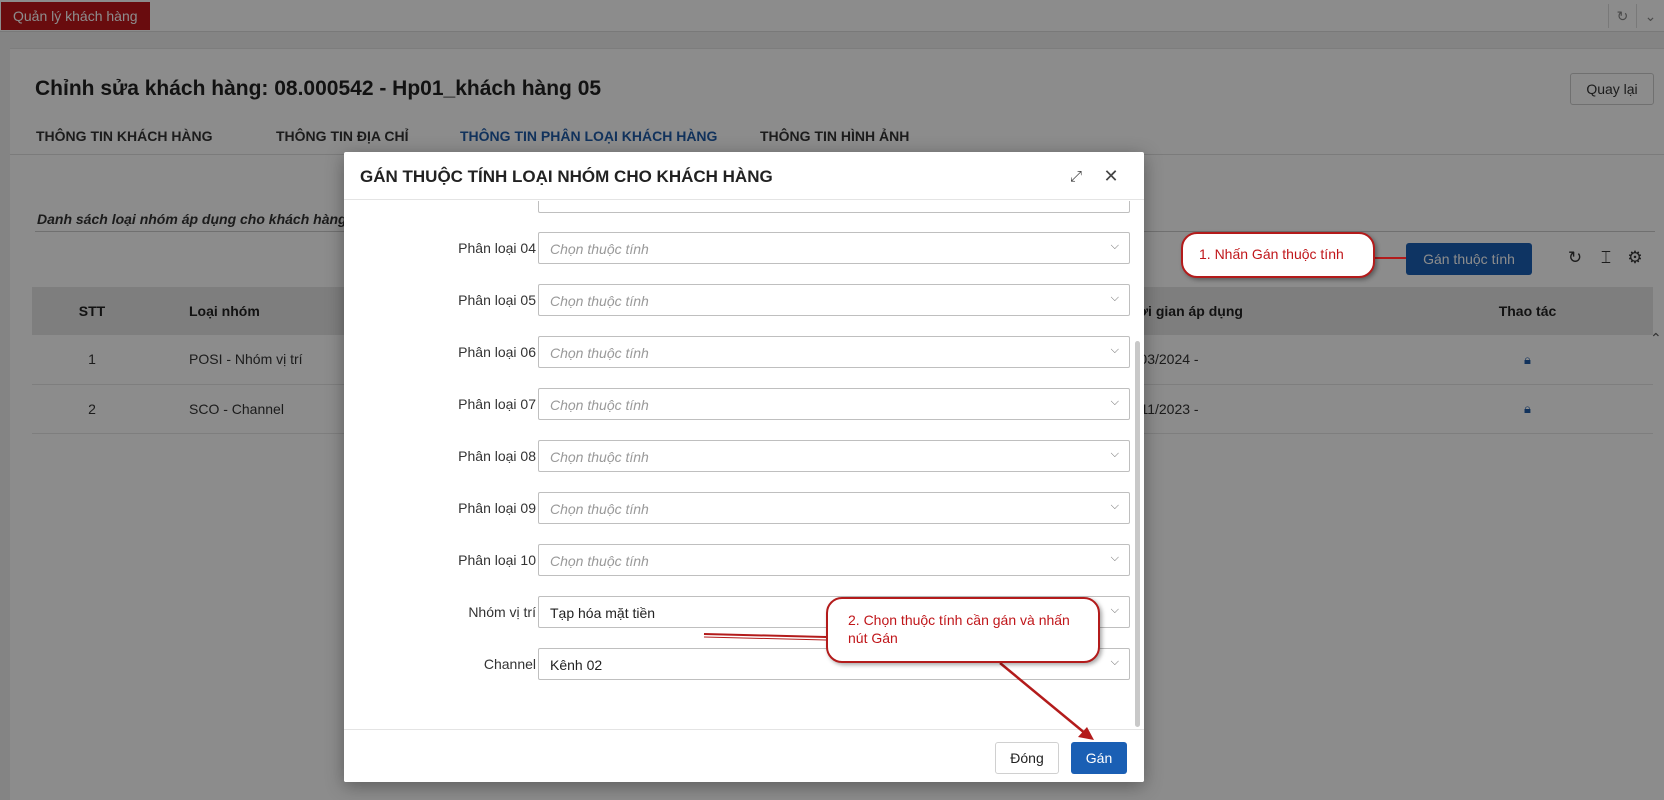 The image size is (1664, 800). I want to click on field-label: Phân loại 05, so click(497, 300).